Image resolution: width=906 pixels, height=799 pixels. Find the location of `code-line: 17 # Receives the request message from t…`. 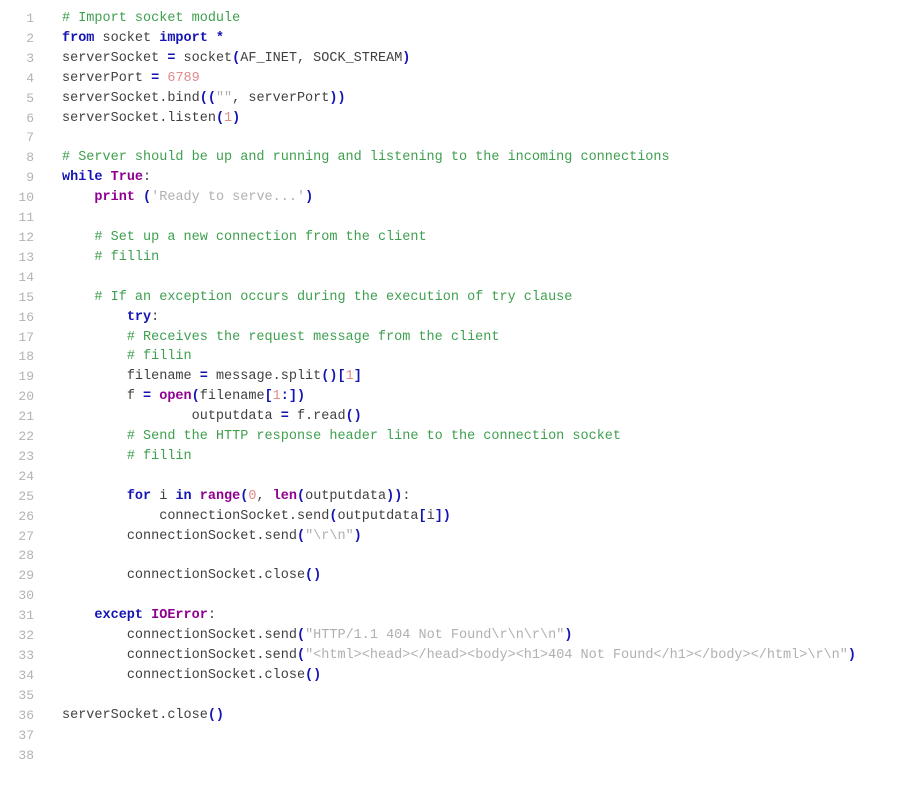

code-line: 17 # Receives the request message from t… is located at coordinates (453, 338).